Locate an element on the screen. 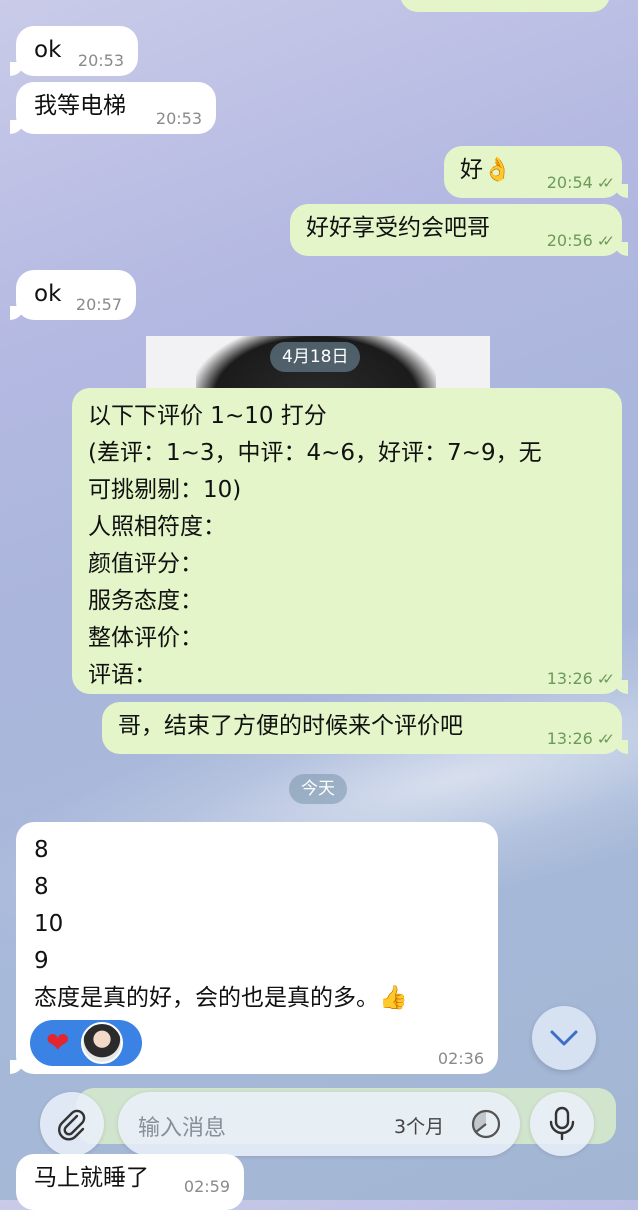  message-time-value: 20:56 is located at coordinates (569, 240).